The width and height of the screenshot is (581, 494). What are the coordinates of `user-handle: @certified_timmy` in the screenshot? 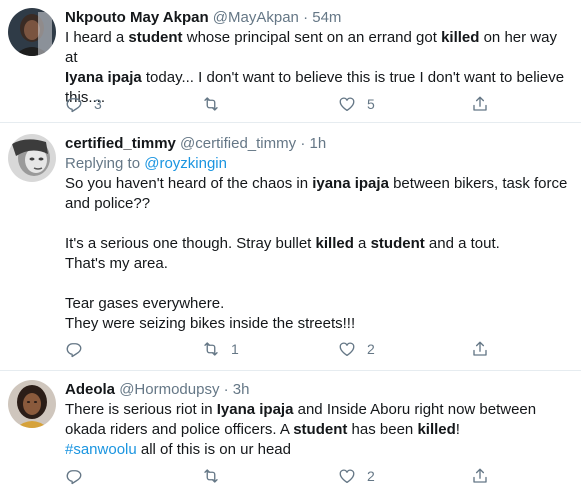 It's located at (238, 143).